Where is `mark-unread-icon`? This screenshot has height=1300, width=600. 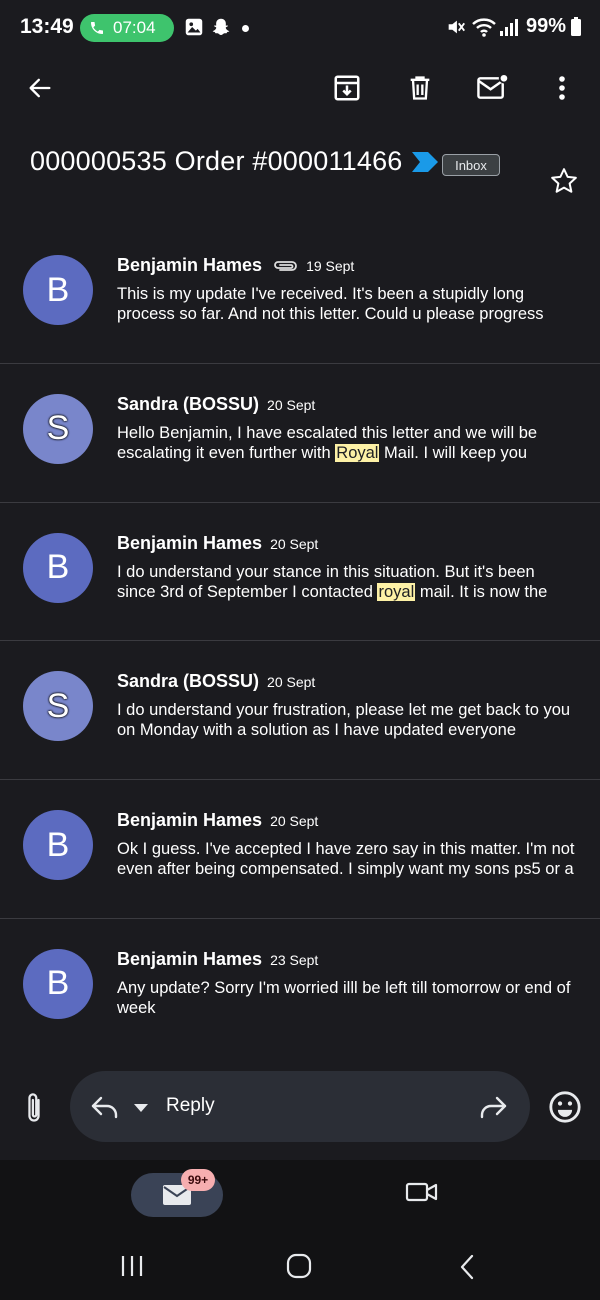 mark-unread-icon is located at coordinates (493, 86).